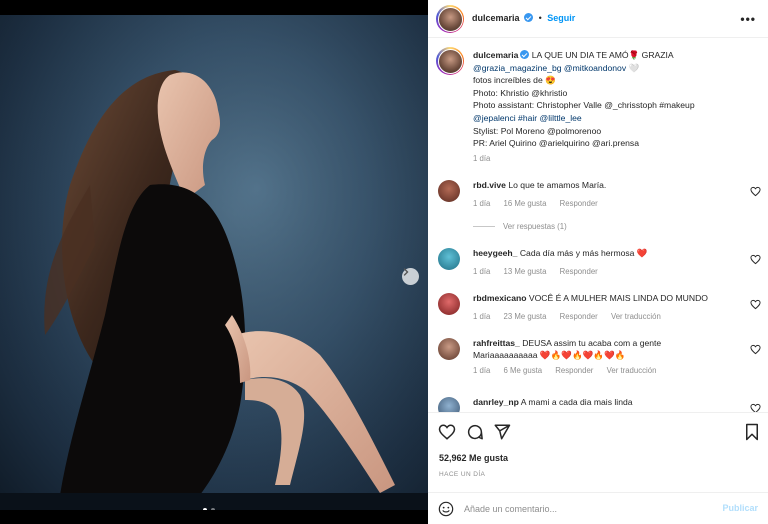 This screenshot has height=524, width=768. Describe the element at coordinates (525, 316) in the screenshot. I see `comment-likes: 23 Me gusta` at that location.